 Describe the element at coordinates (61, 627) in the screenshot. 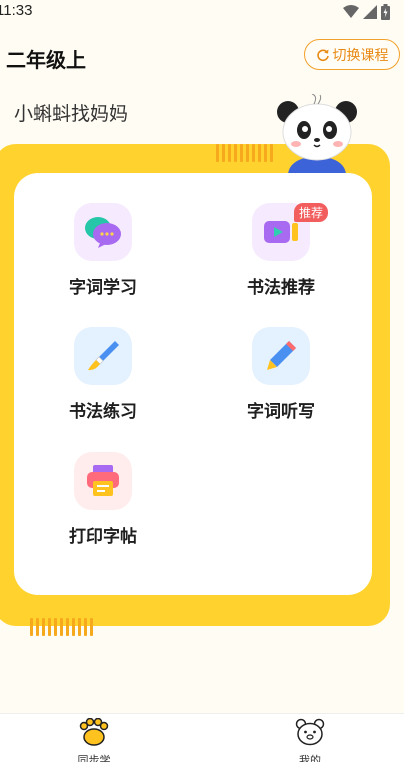

I see `decor-stripes-bottom` at that location.